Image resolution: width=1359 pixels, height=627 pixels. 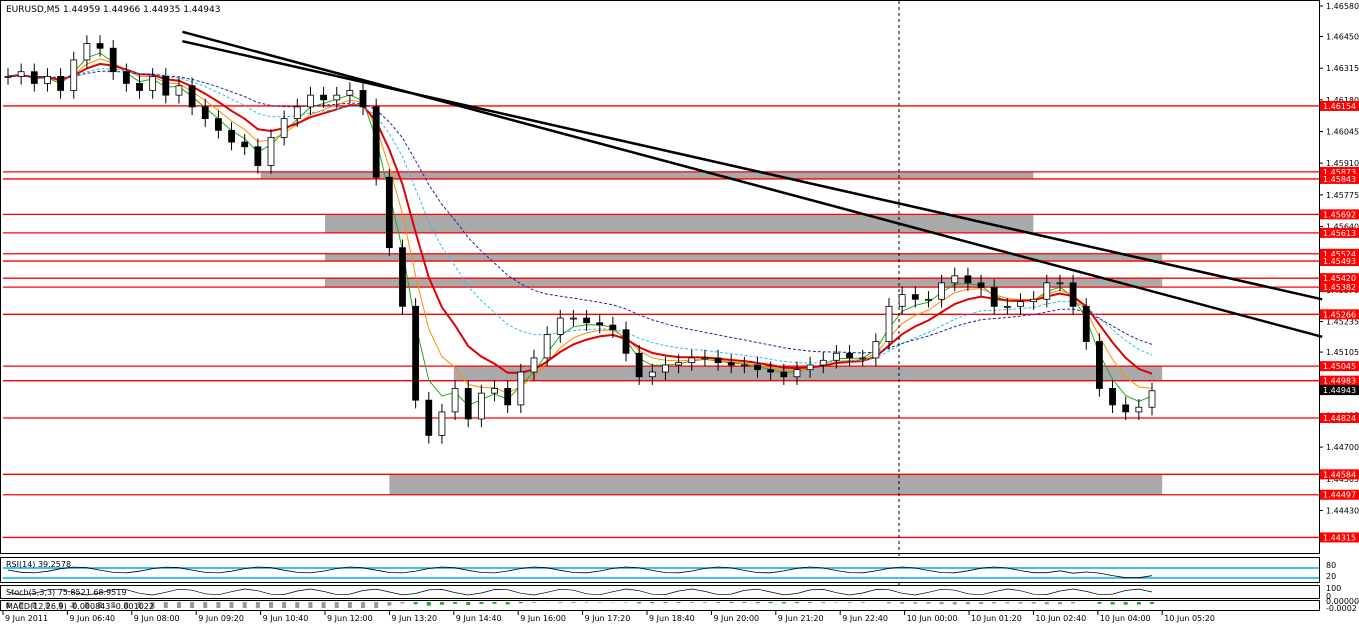 What do you see at coordinates (1339, 537) in the screenshot?
I see `level-label-15: 1.44315` at bounding box center [1339, 537].